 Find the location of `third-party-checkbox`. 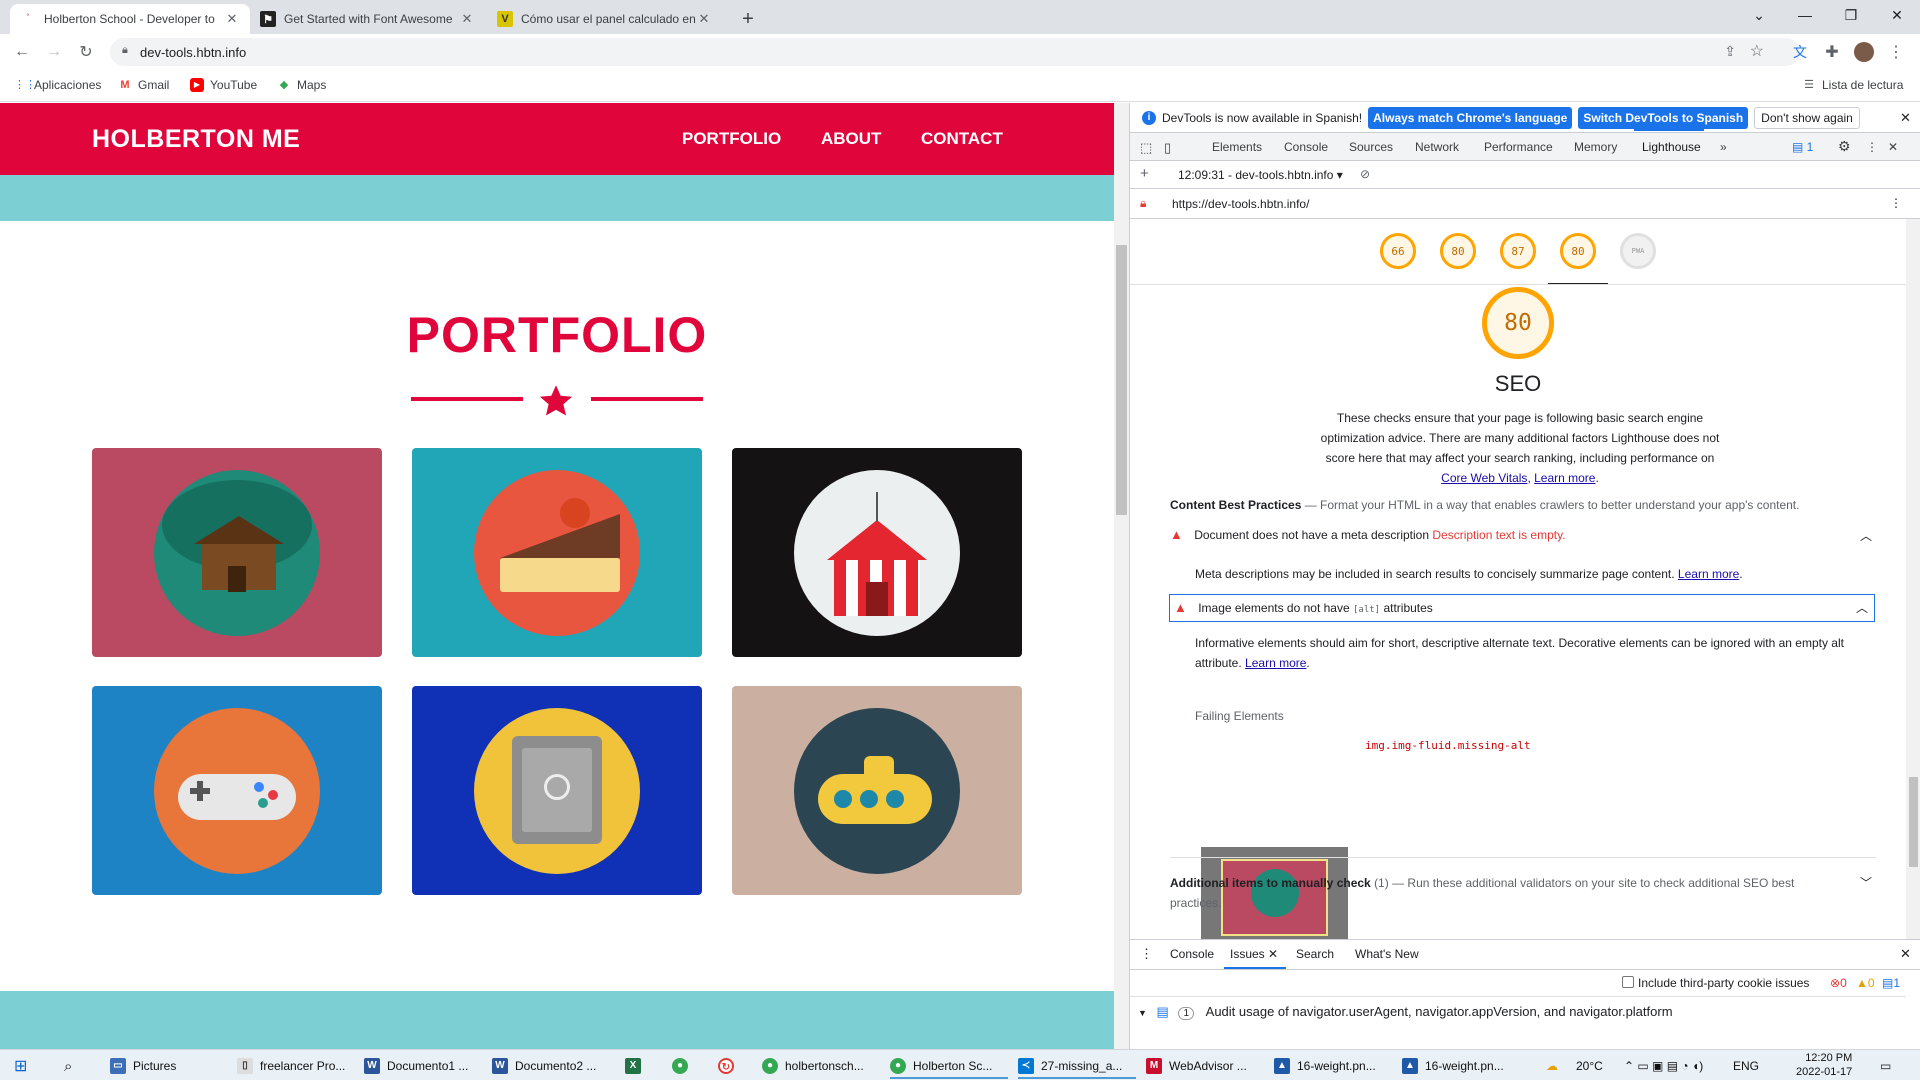

third-party-checkbox is located at coordinates (1628, 982).